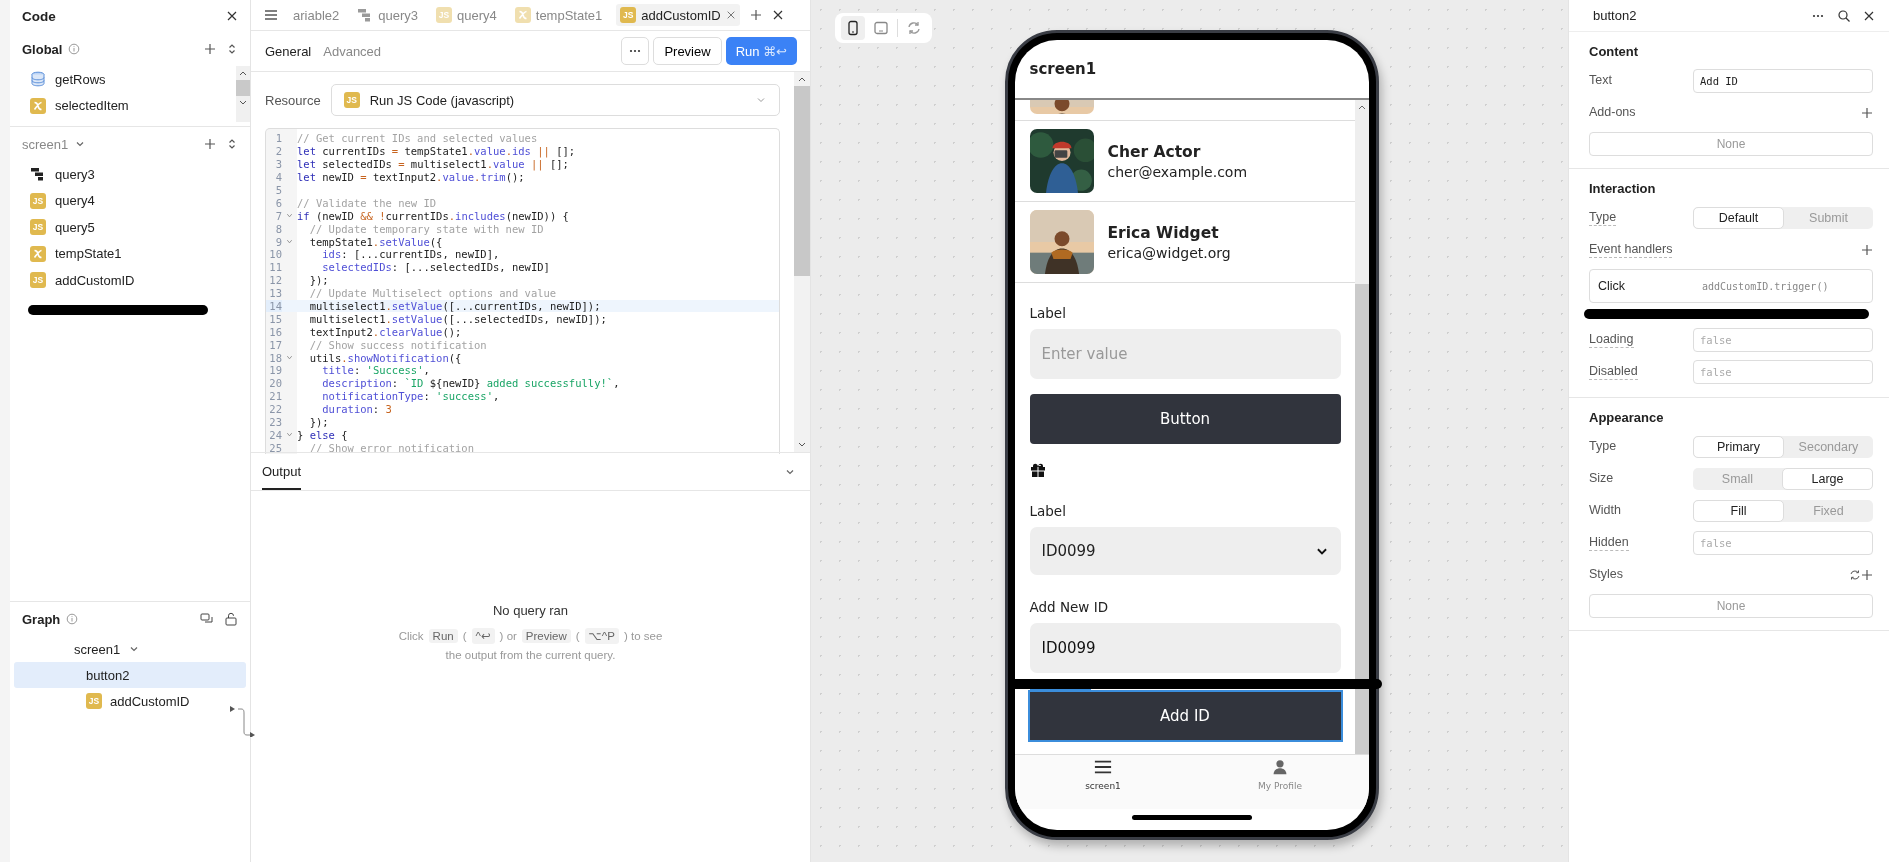 This screenshot has height=862, width=1889. Describe the element at coordinates (275, 344) in the screenshot. I see `line-number: 17` at that location.